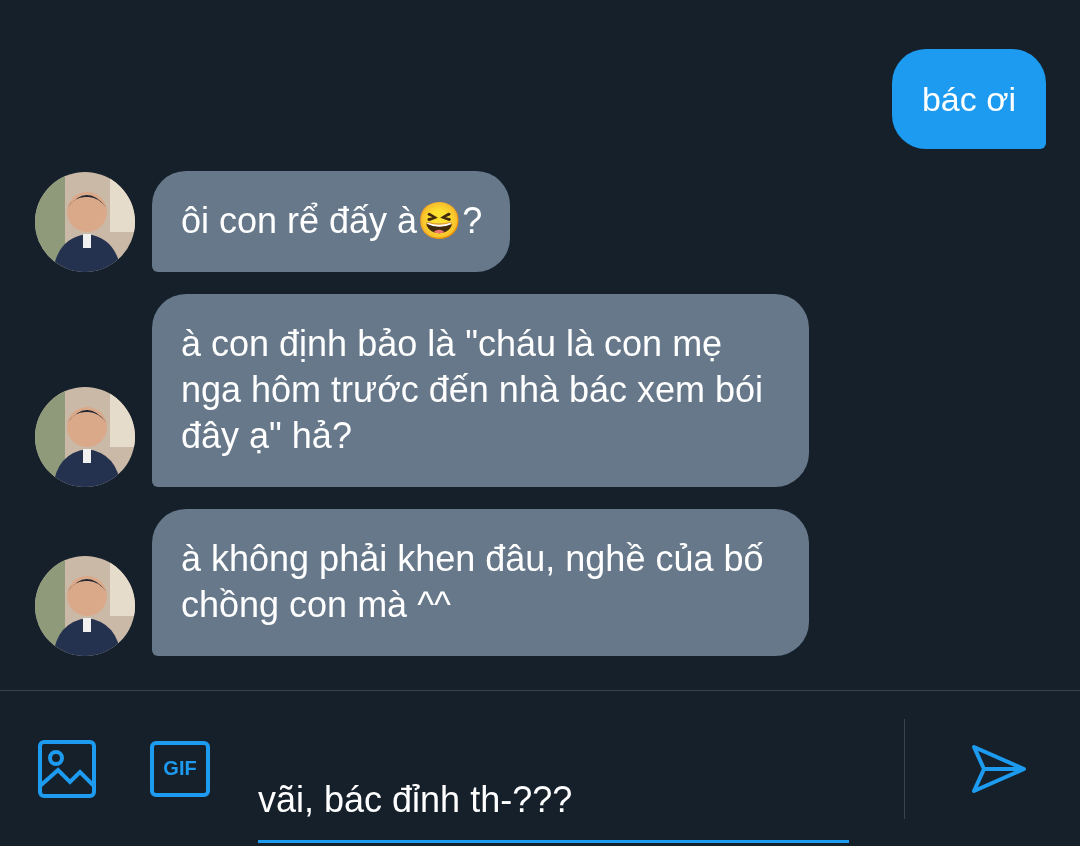 The width and height of the screenshot is (1080, 846). I want to click on received-message: à con định bảo là "cháu là con mẹ nga hôm trước đến nhà bác xem bói đây ạ" hả?, so click(480, 390).